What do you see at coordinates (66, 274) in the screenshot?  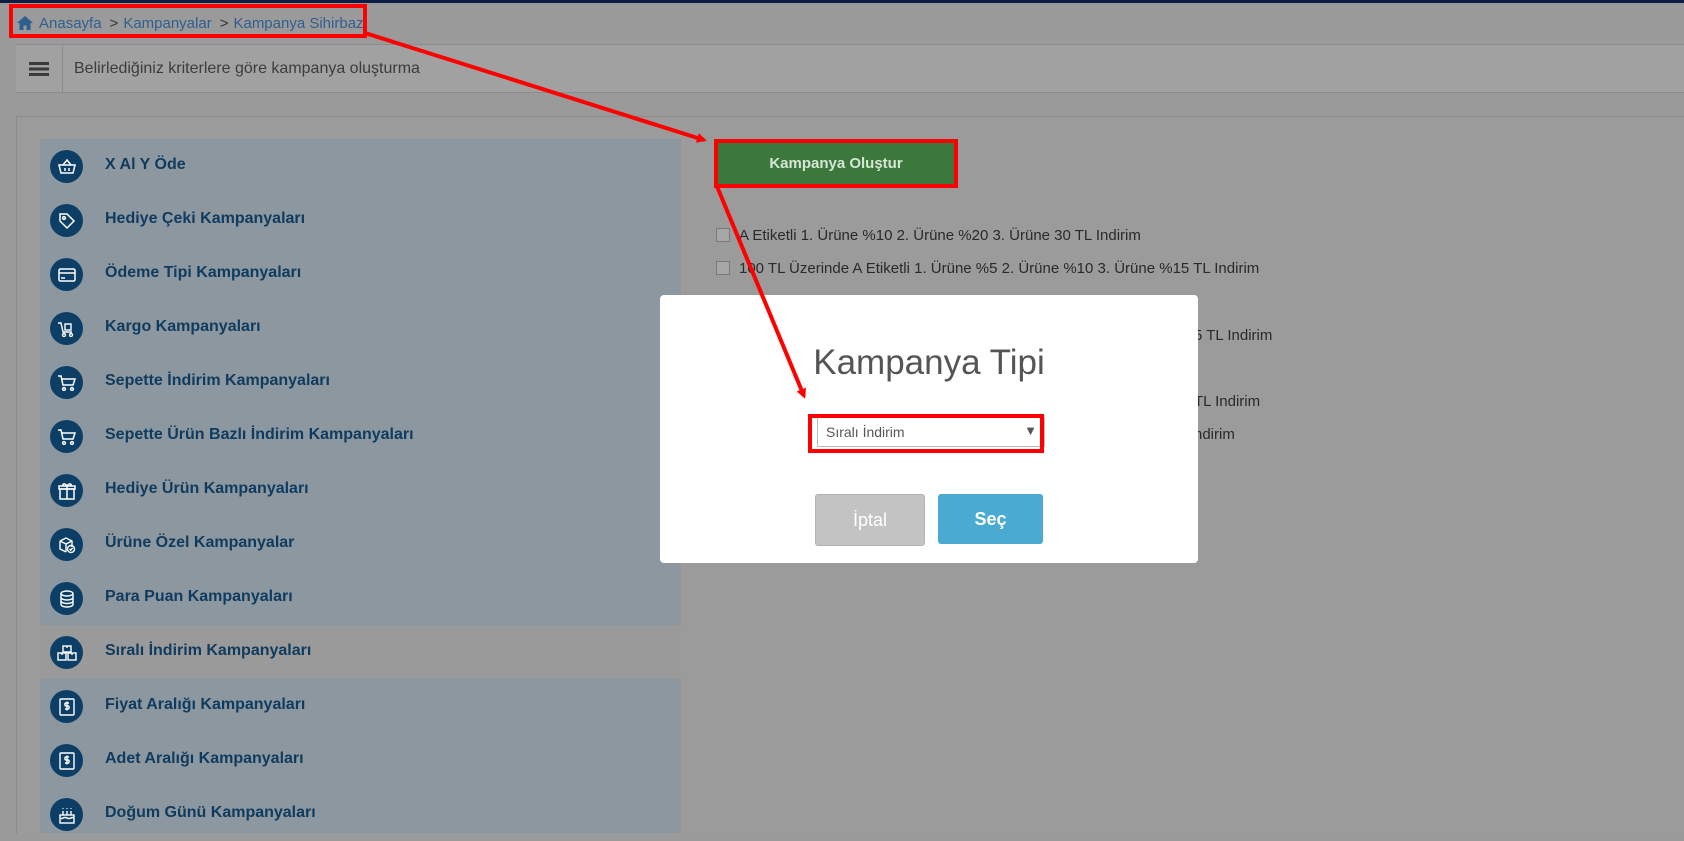 I see `credit-card-icon` at bounding box center [66, 274].